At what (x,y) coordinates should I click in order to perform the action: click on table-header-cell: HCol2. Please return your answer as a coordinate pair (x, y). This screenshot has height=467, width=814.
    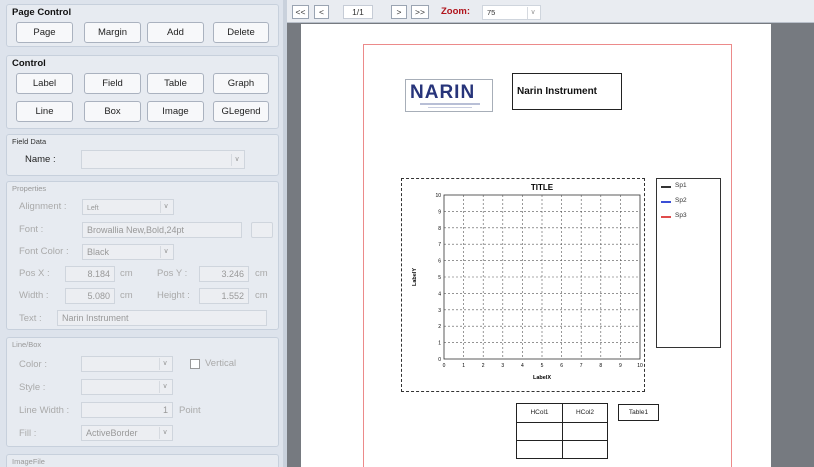
    Looking at the image, I should click on (585, 413).